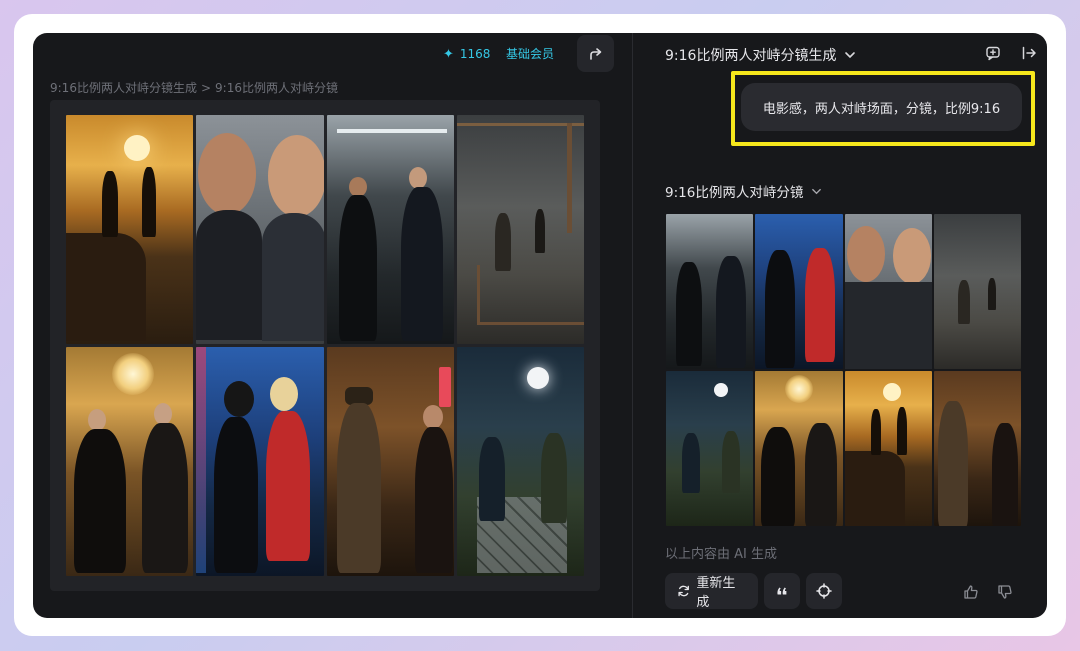 This screenshot has height=651, width=1080. Describe the element at coordinates (130, 229) in the screenshot. I see `storyboard-tile-sunset-cliff` at that location.